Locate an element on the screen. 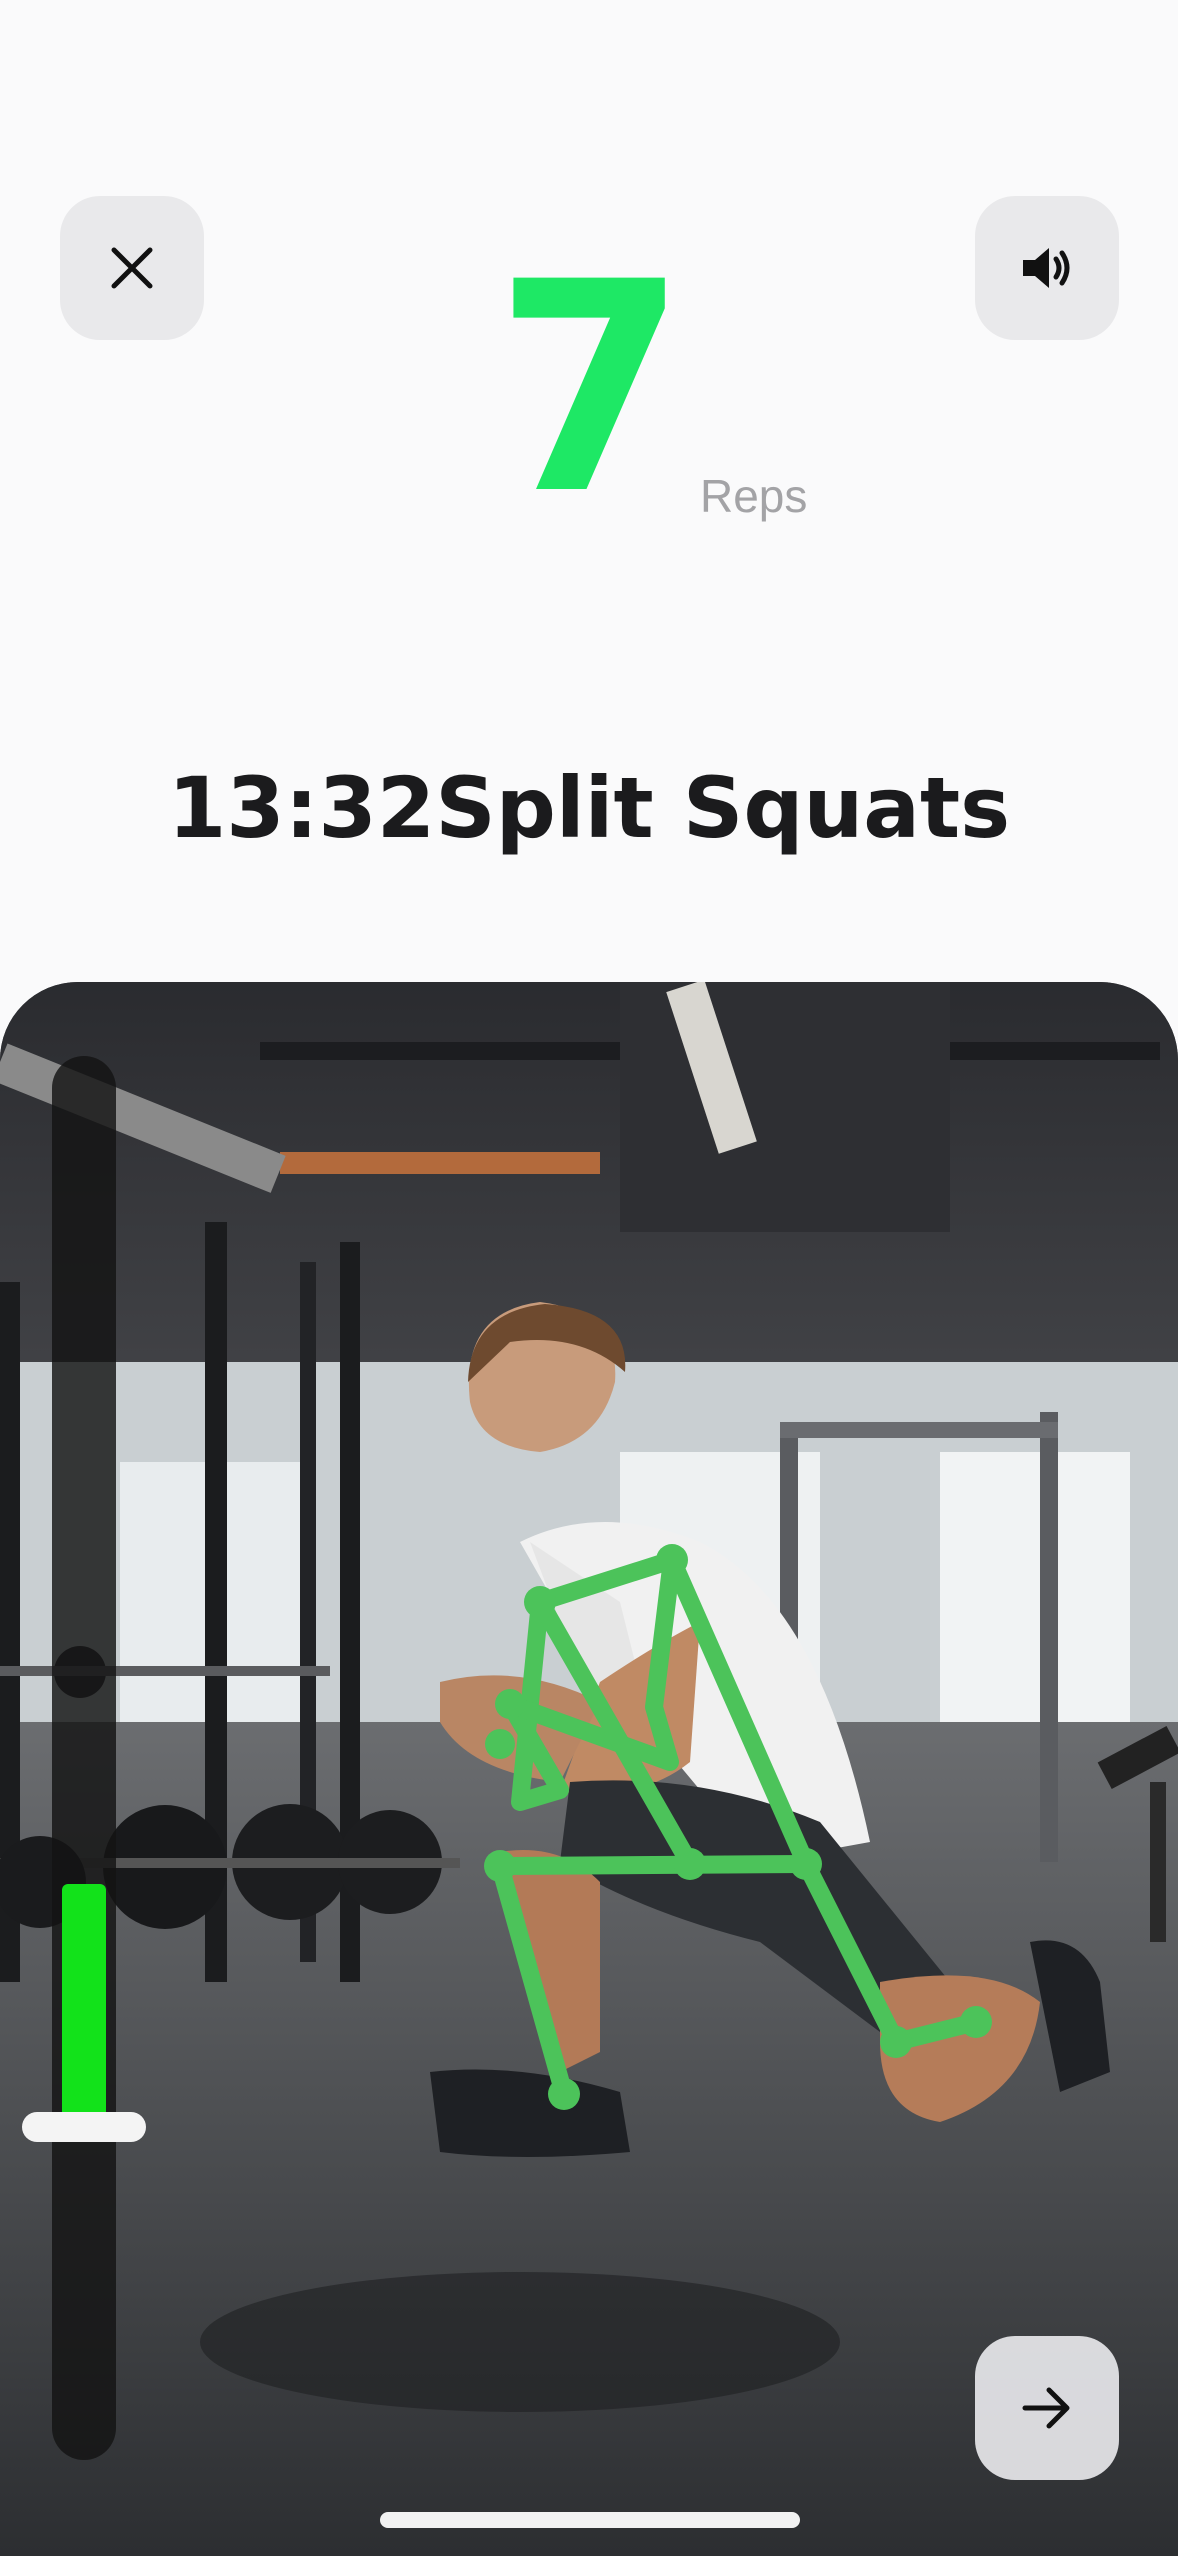 This screenshot has height=2556, width=1178. close-button is located at coordinates (132, 268).